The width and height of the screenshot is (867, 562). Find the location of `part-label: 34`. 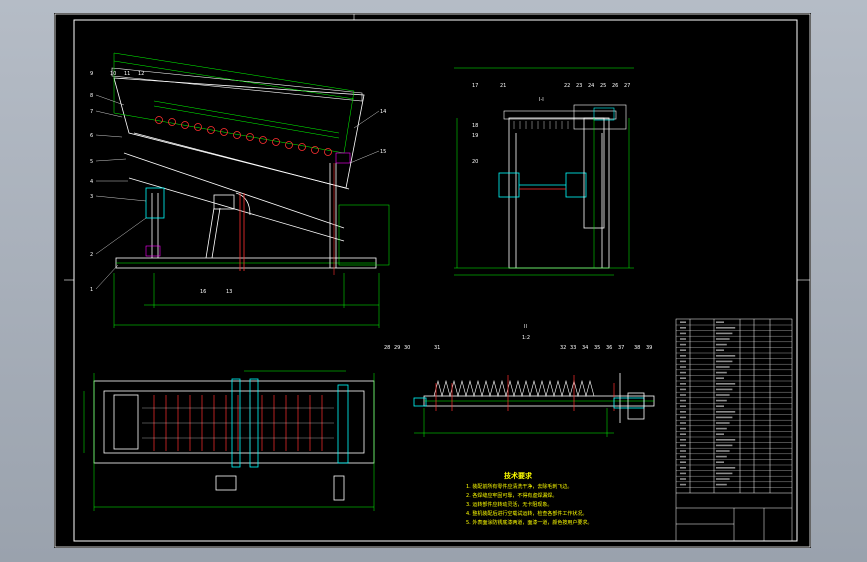

part-label: 34 is located at coordinates (585, 348).